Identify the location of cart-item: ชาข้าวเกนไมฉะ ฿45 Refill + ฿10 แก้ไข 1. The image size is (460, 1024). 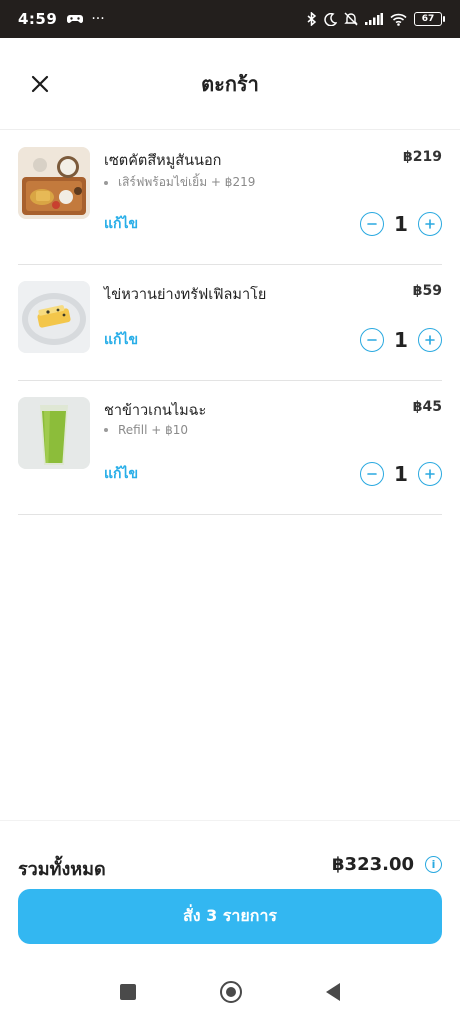
(230, 448).